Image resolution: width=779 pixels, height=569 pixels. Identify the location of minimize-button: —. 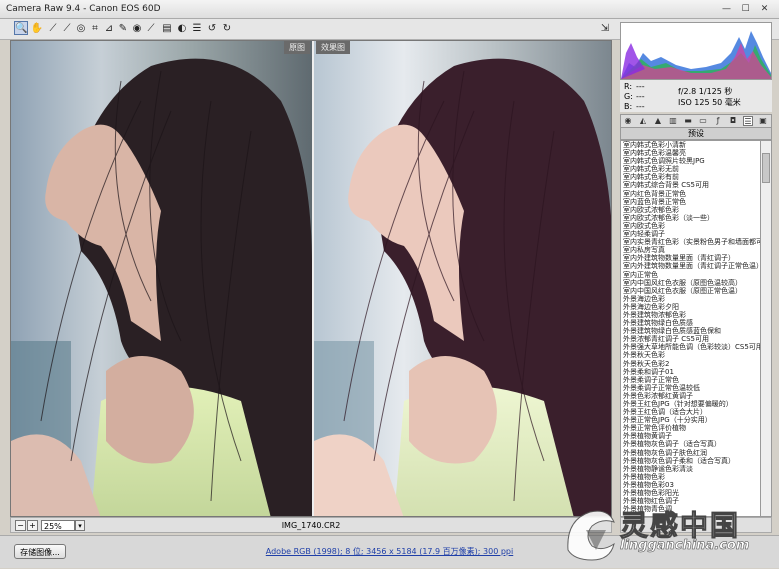
(726, 9).